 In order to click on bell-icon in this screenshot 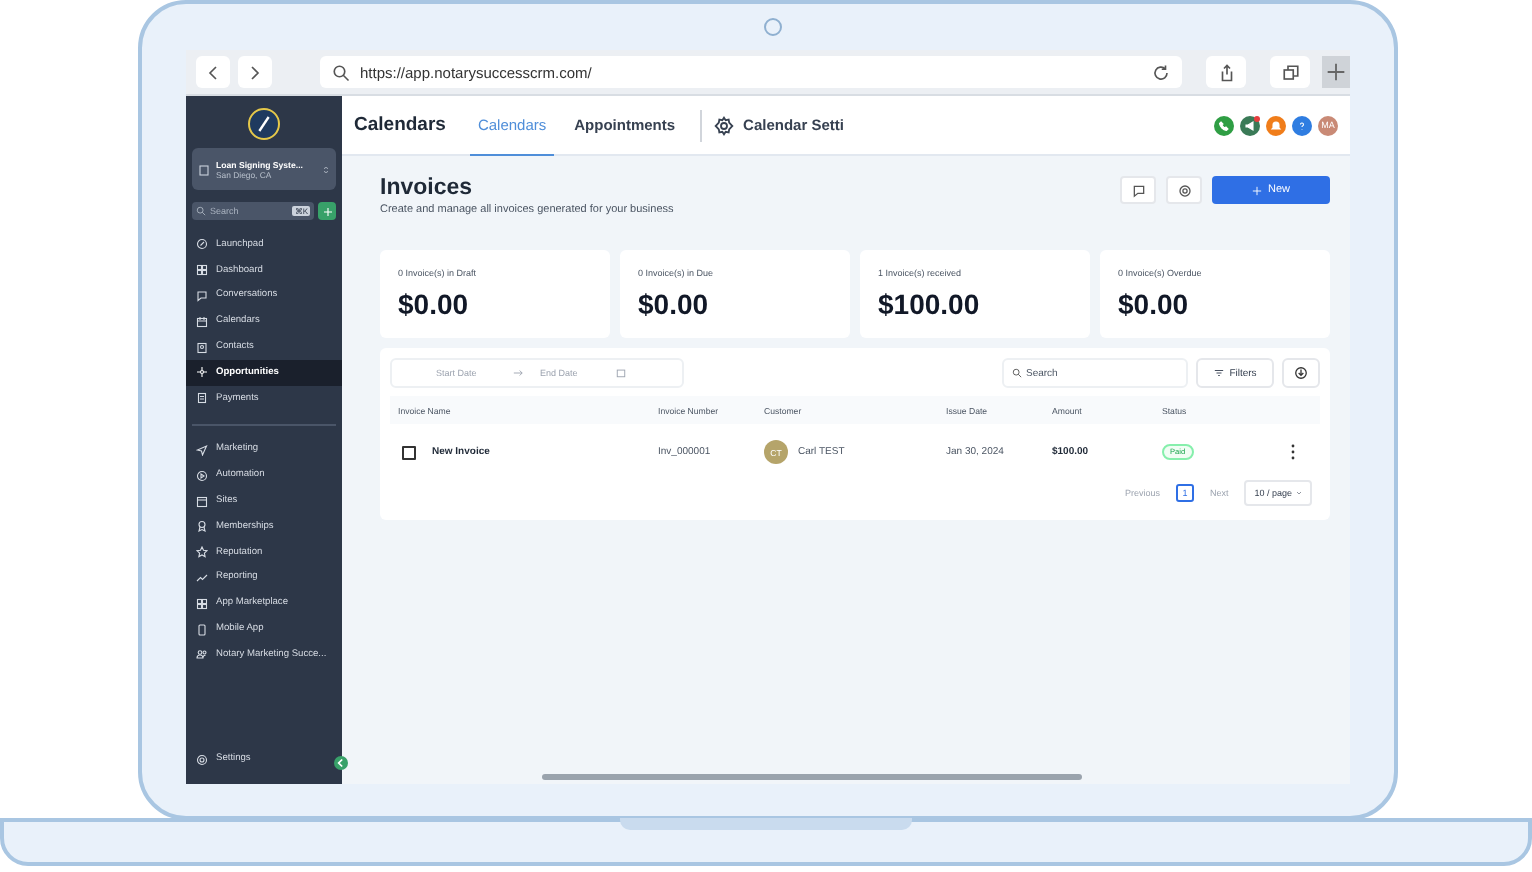, I will do `click(1276, 125)`.